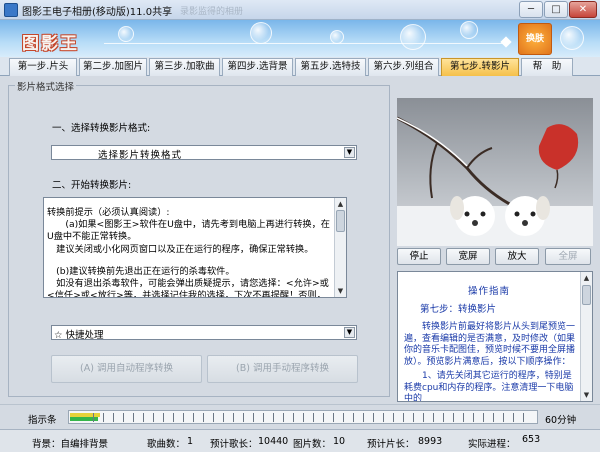  I want to click on tab-help: 帮 助, so click(547, 67).